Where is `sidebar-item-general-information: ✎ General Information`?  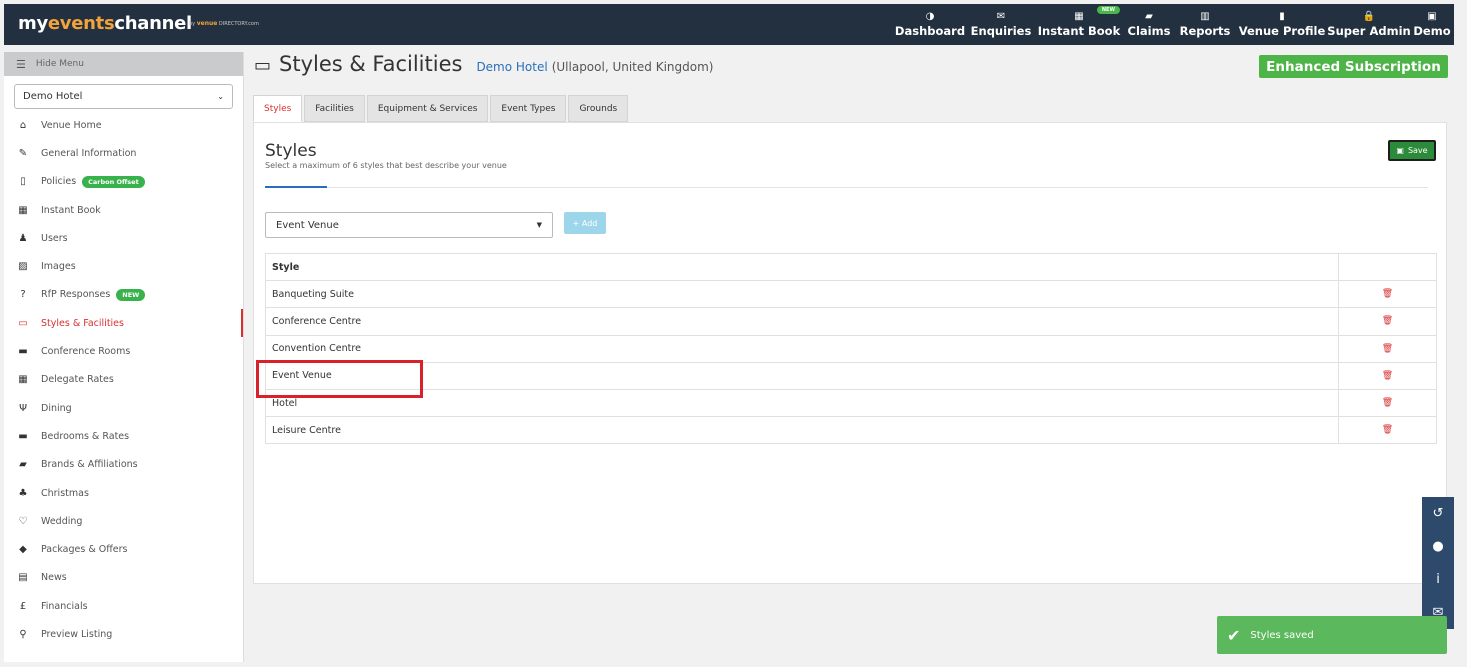
sidebar-item-general-information: ✎ General Information is located at coordinates (123, 153).